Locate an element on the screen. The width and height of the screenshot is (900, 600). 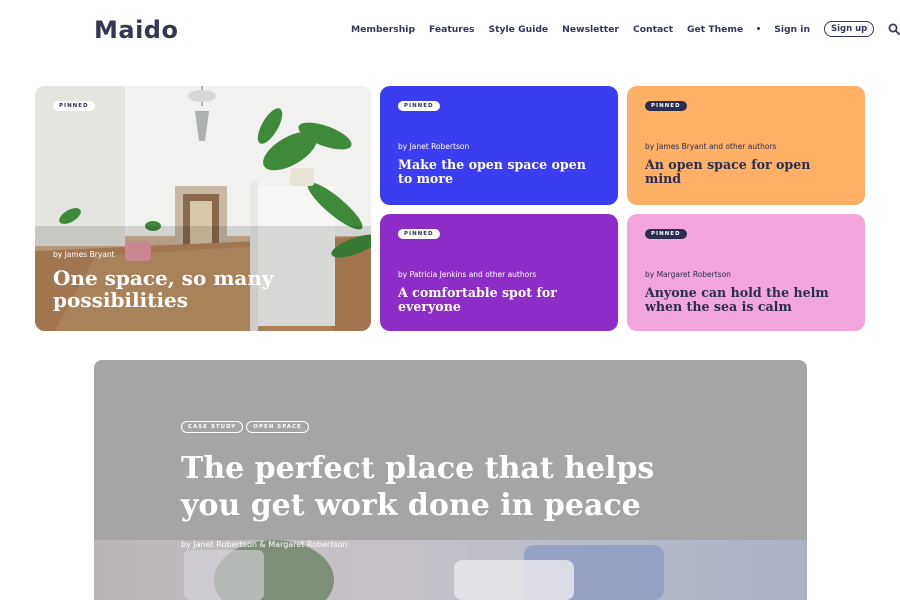
post-byline: by Patricia Jenkins and other authors is located at coordinates (467, 274).